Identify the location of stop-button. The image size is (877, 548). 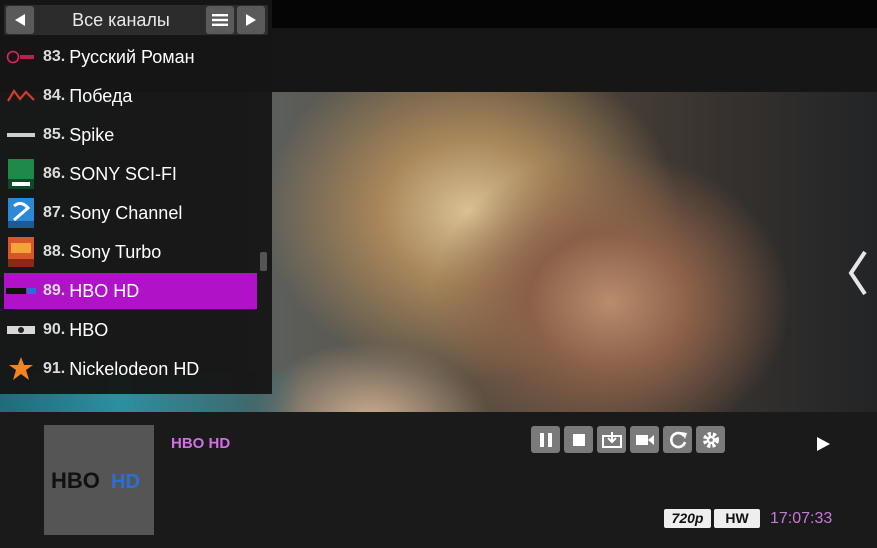
(578, 439).